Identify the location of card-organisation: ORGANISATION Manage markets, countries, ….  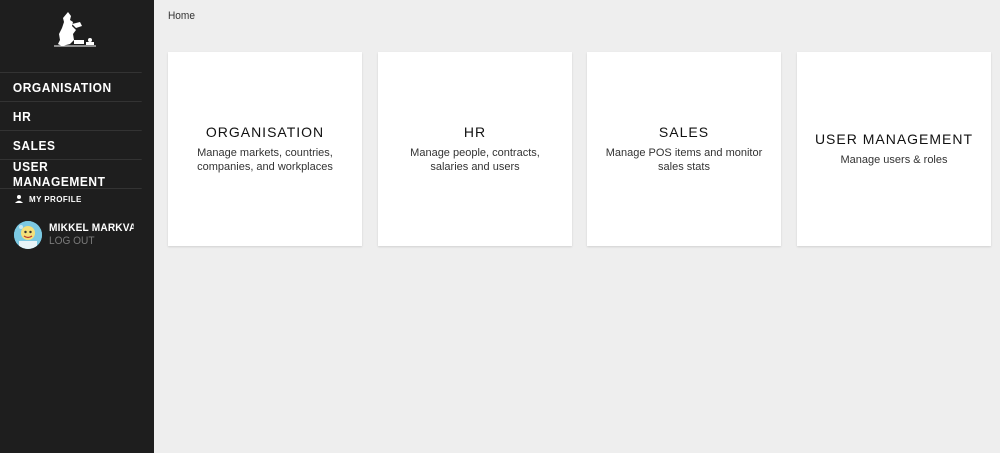
(265, 149).